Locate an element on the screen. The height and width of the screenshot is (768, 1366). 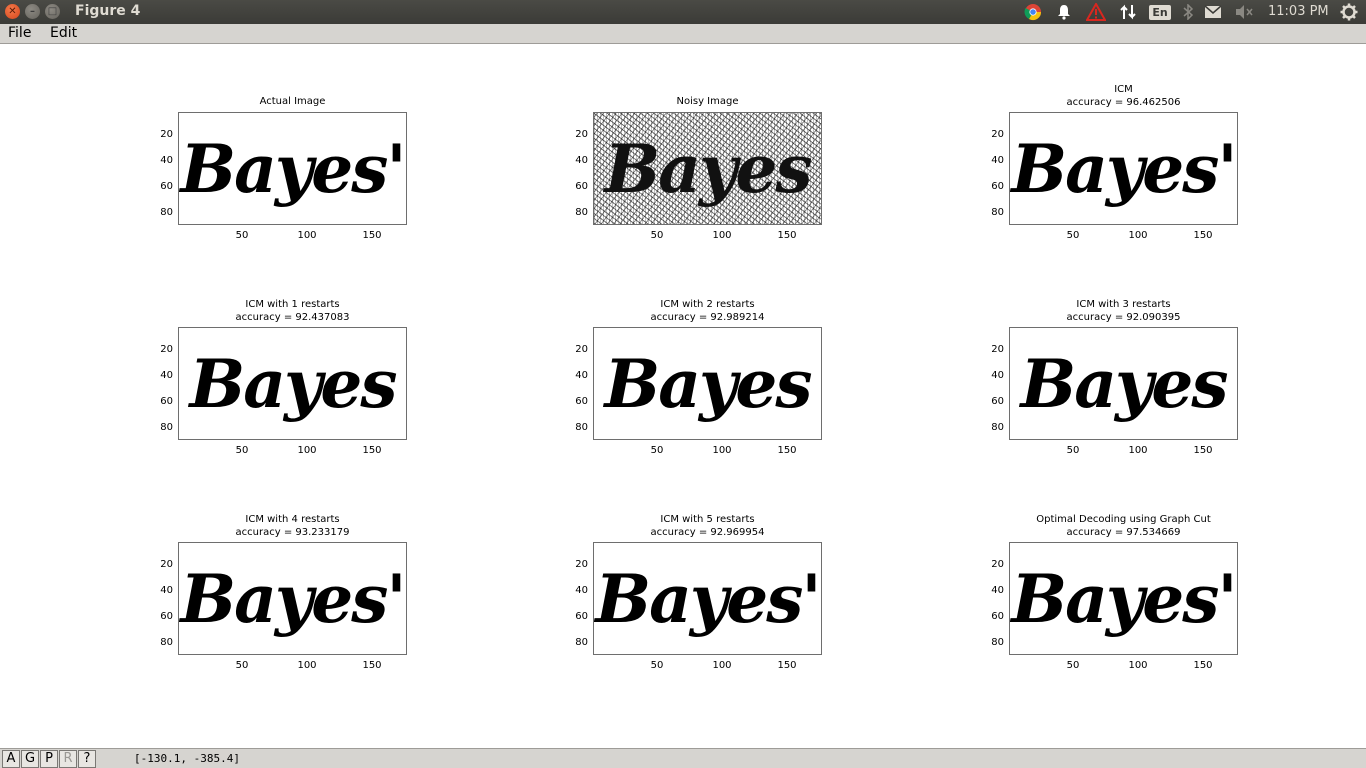
panel-title: ICM with 3 restarts accuracy = 92.090395 is located at coordinates (1124, 311).